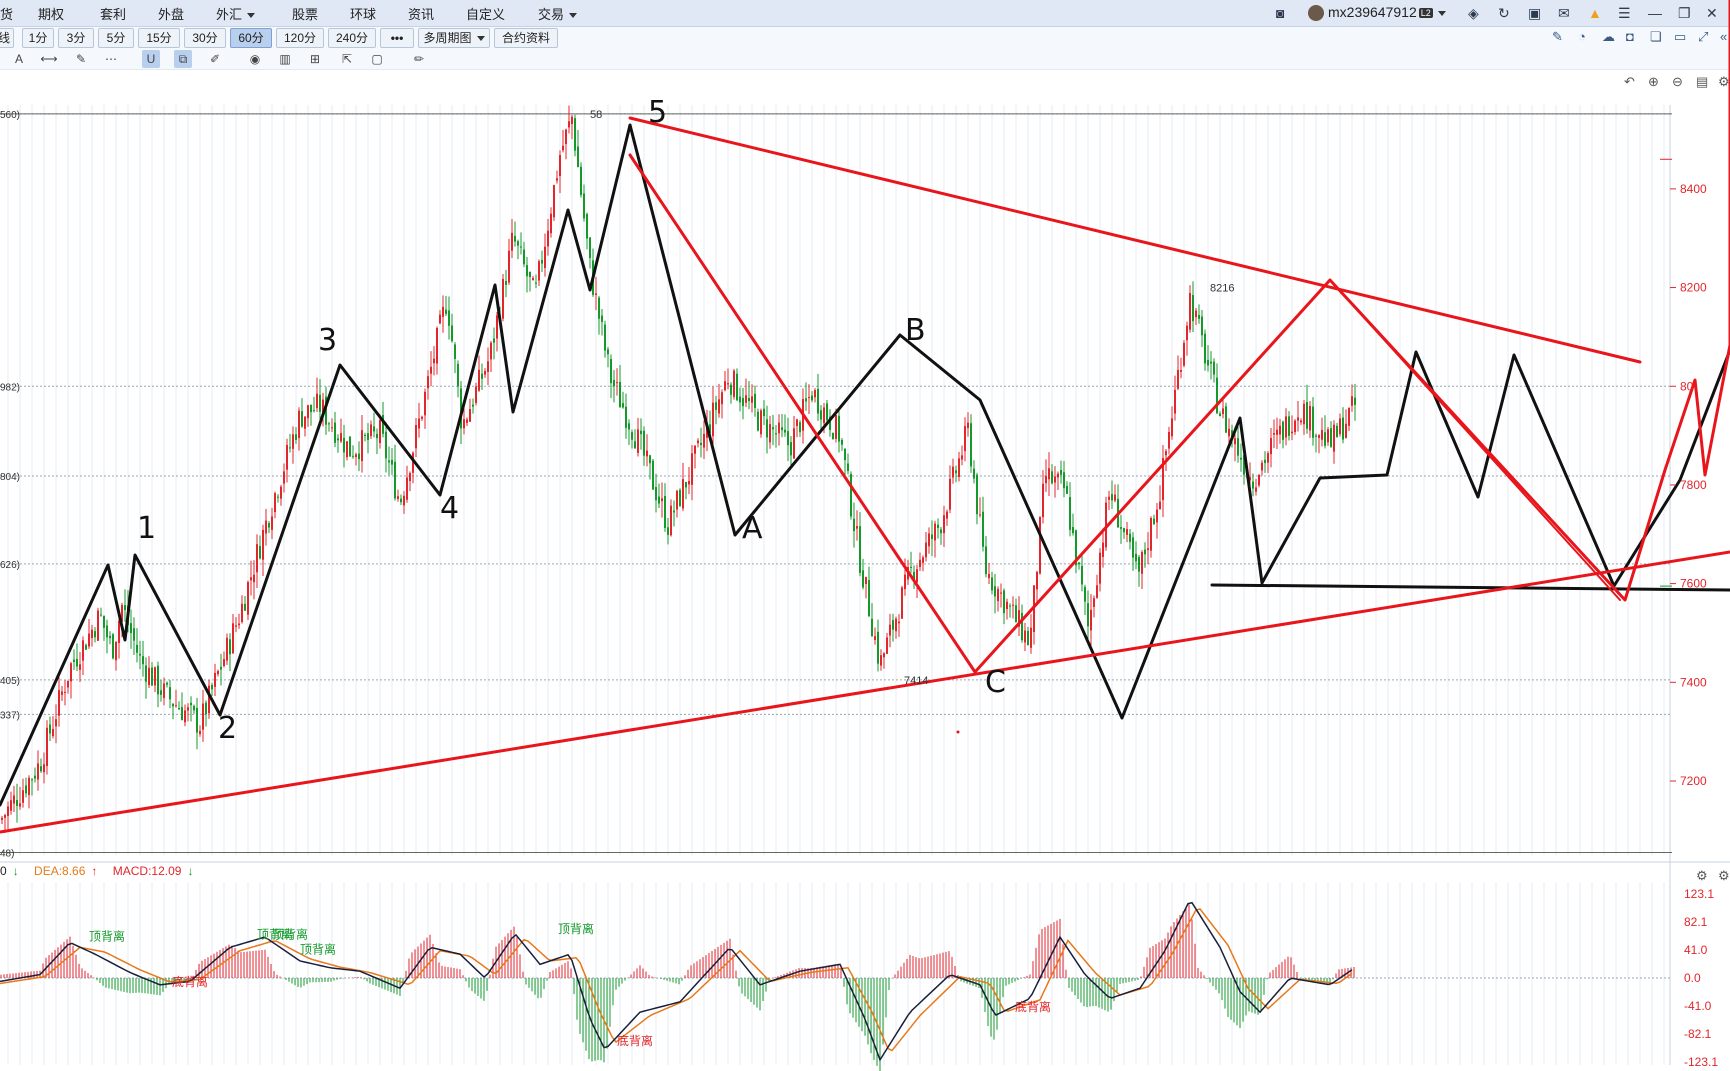  What do you see at coordinates (635, 1040) in the screenshot?
I see `divergence-label: 底背离` at bounding box center [635, 1040].